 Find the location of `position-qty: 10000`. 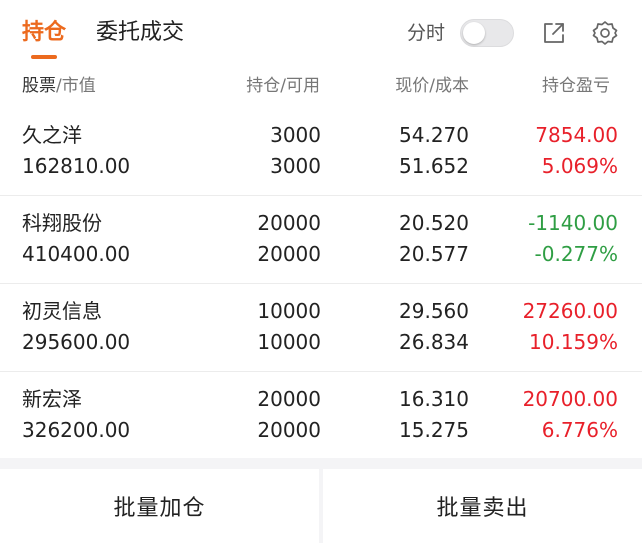

position-qty: 10000 is located at coordinates (289, 311).